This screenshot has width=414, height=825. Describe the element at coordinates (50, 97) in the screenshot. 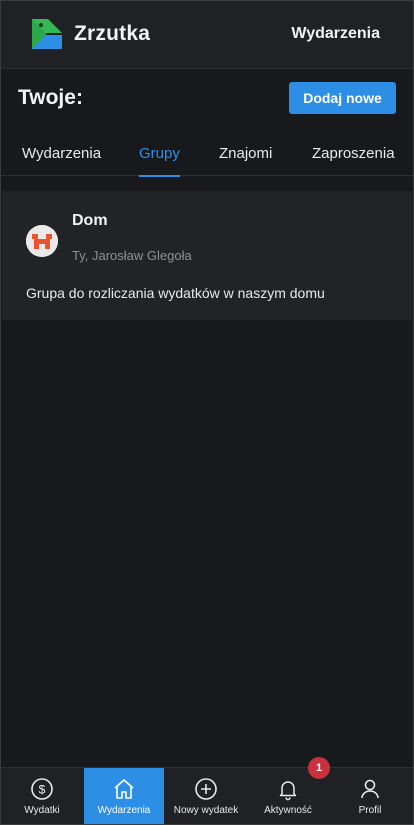

I see `page-title: Twoje:` at that location.